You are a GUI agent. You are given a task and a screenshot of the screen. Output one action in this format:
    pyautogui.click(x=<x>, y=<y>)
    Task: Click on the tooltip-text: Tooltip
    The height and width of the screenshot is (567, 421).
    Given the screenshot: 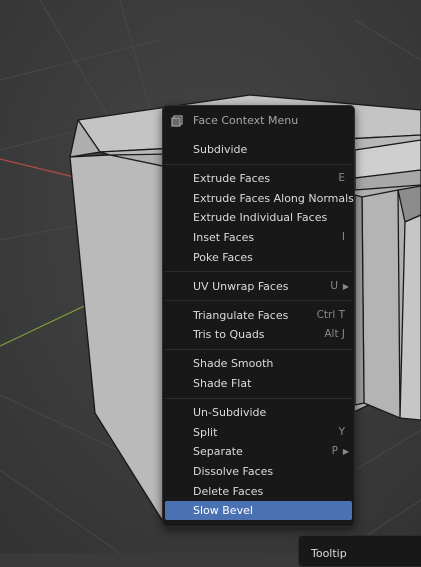 What is the action you would take?
    pyautogui.click(x=329, y=553)
    